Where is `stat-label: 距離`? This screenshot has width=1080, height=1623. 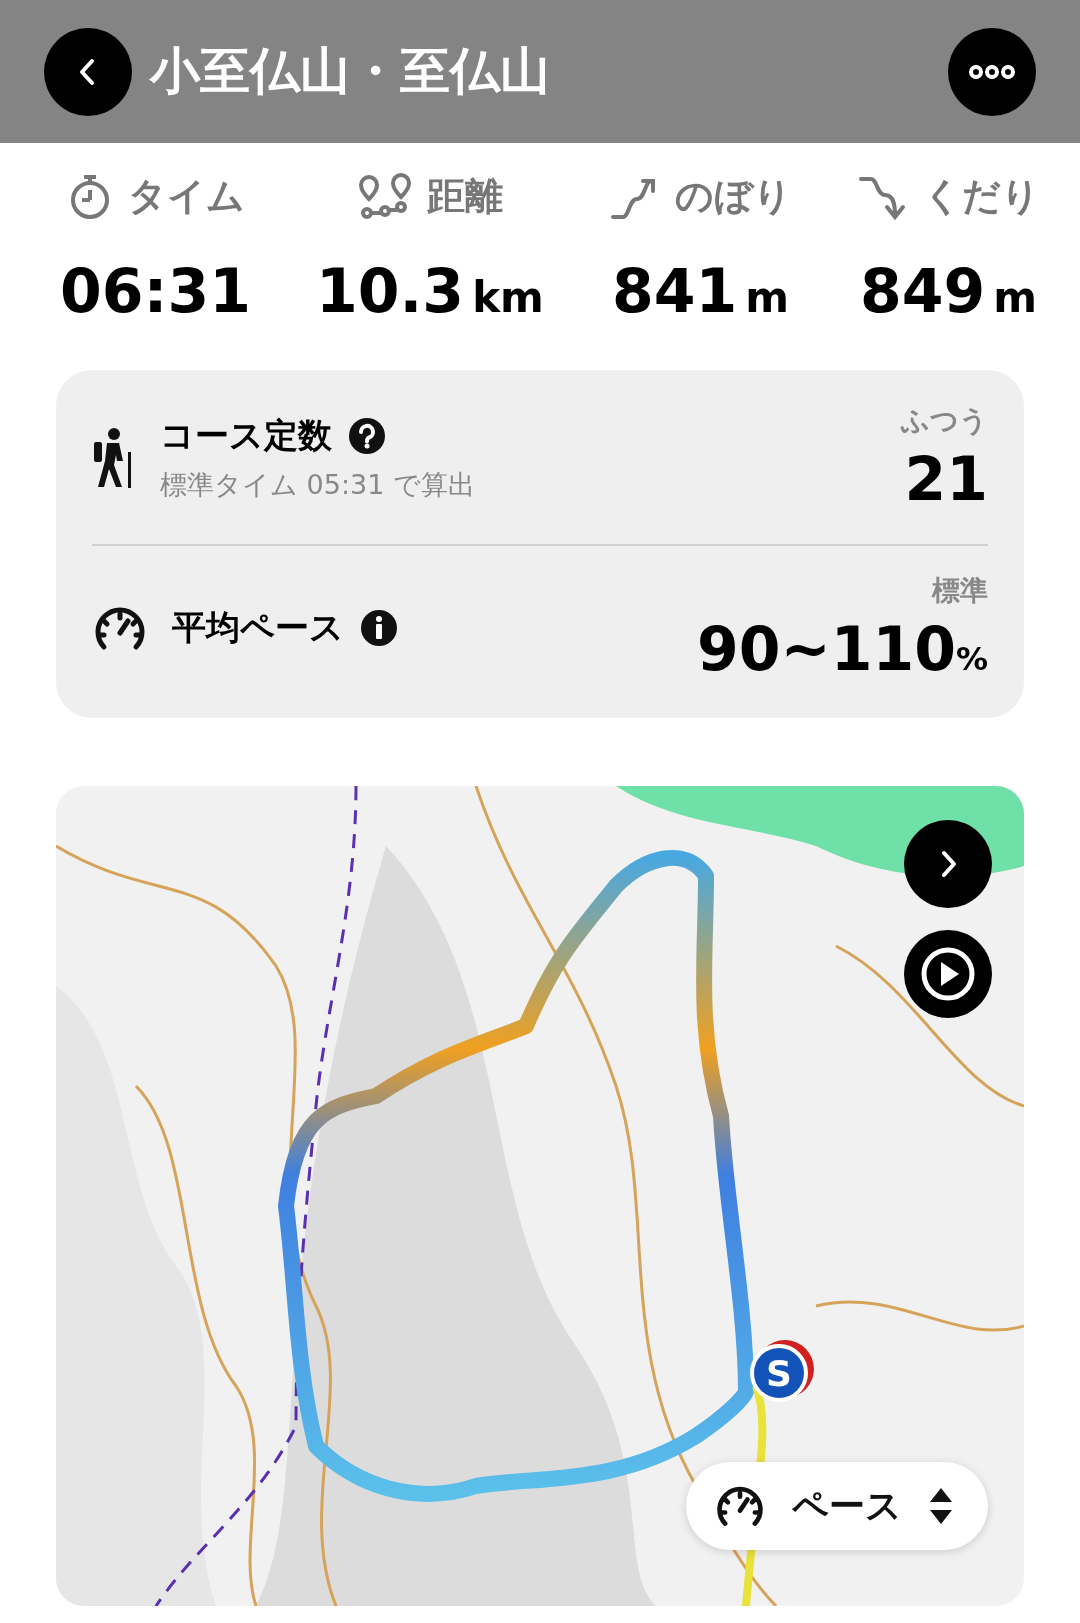 stat-label: 距離 is located at coordinates (464, 196).